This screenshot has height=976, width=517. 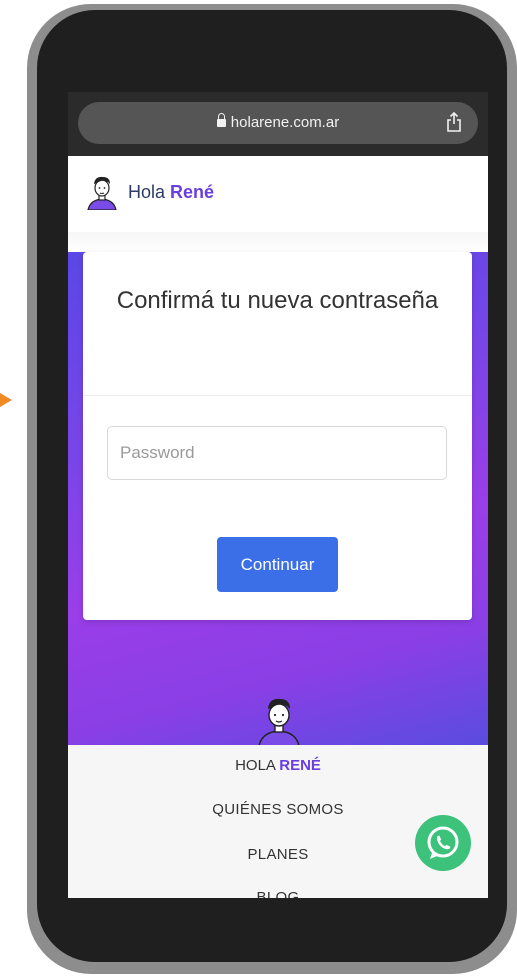 What do you see at coordinates (454, 122) in the screenshot?
I see `share-icon` at bounding box center [454, 122].